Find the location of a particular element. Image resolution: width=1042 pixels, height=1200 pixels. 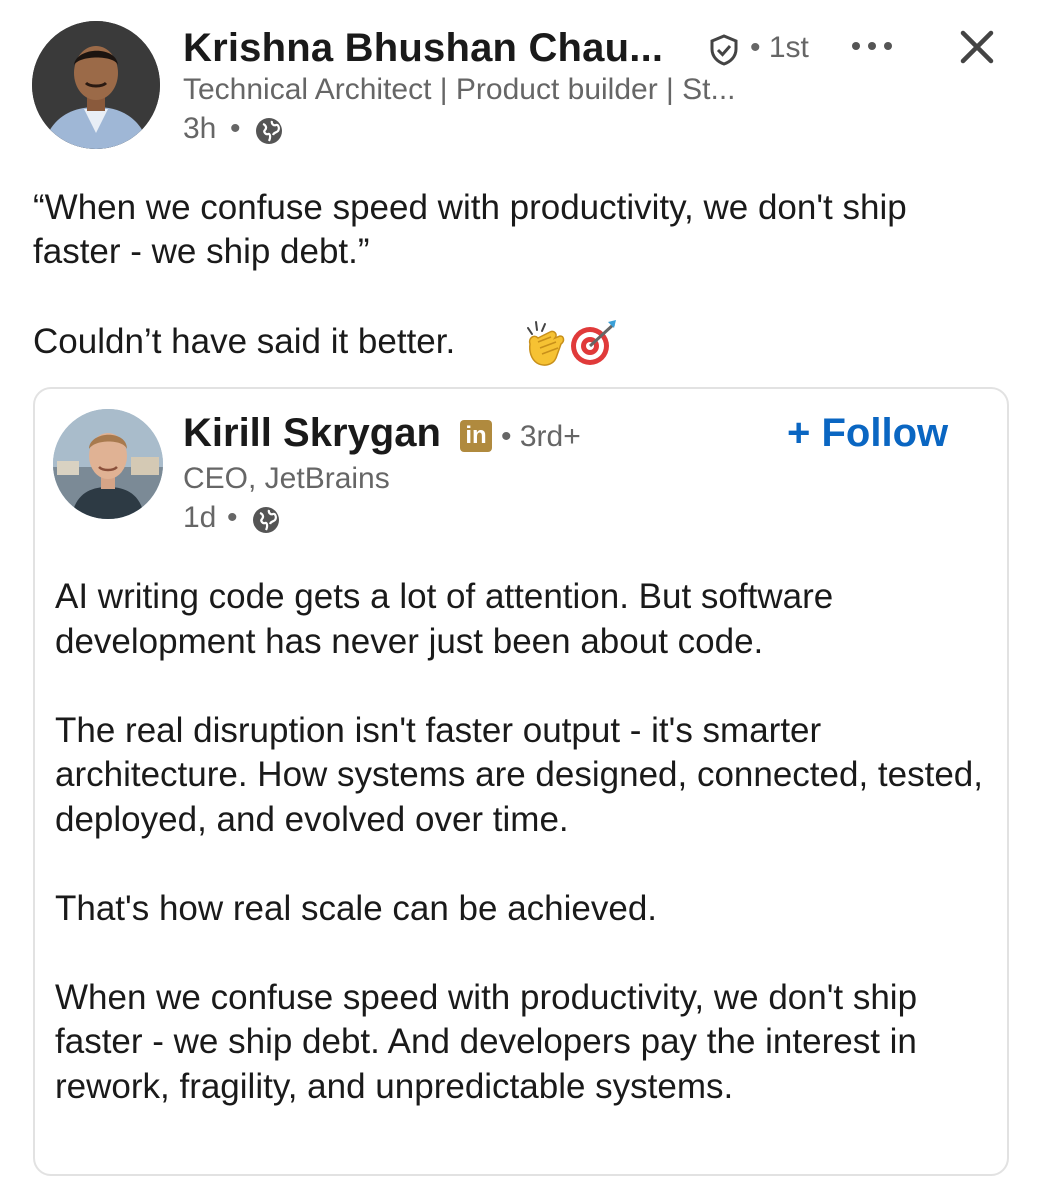

shared-connection-degree: • 3rd+ is located at coordinates (541, 437).